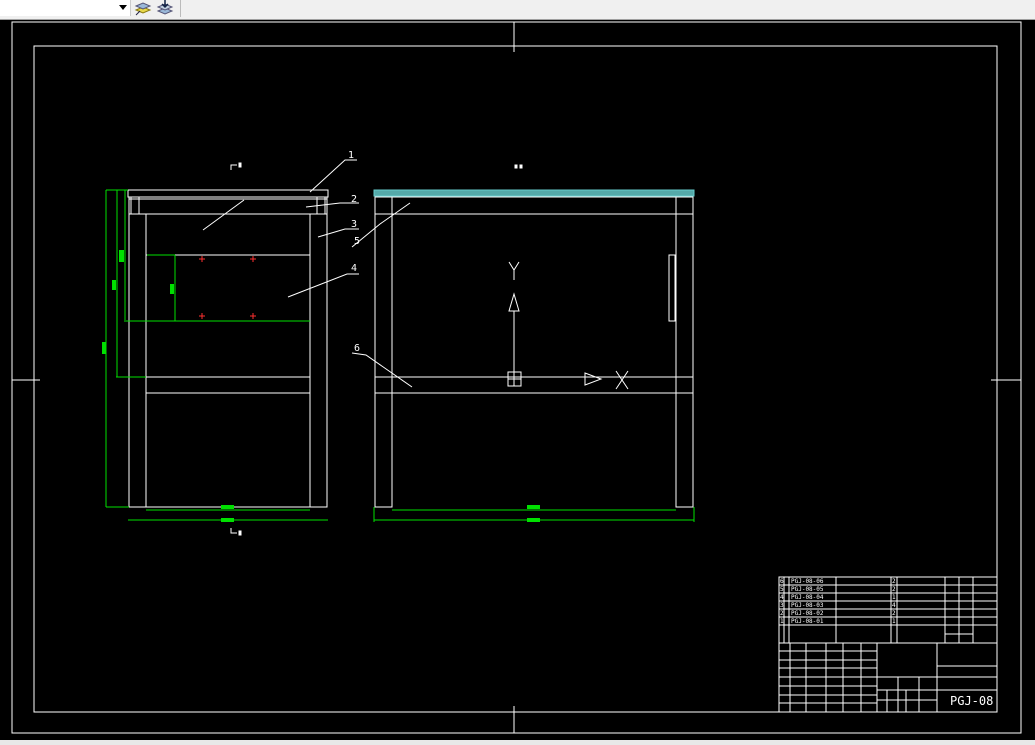 This screenshot has width=1035, height=745. Describe the element at coordinates (807, 597) in the screenshot. I see `part-code-4: PGJ-08-04` at that location.